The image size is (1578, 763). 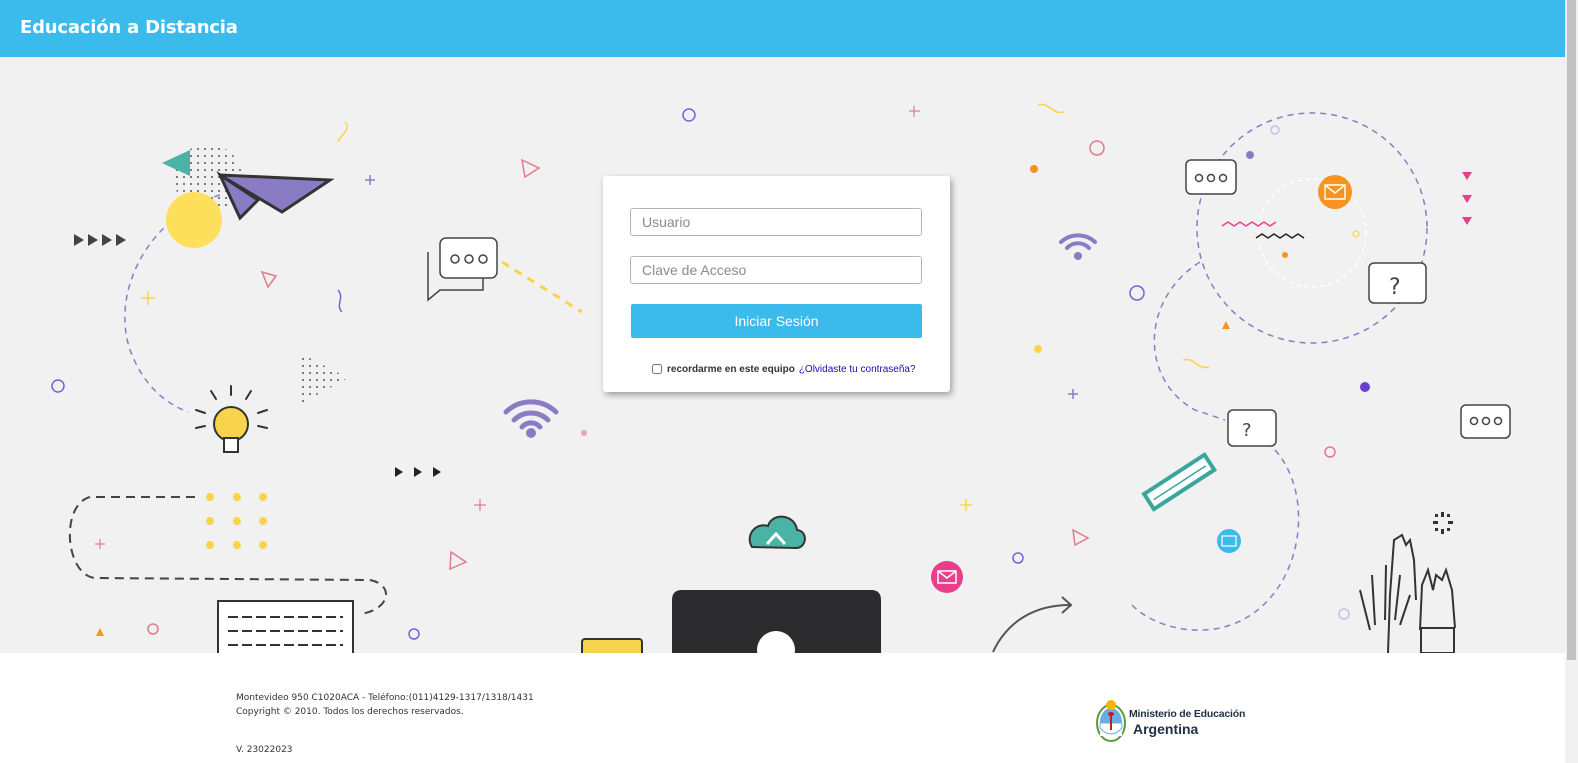 What do you see at coordinates (1111, 721) in the screenshot?
I see `coat-of-arms-icon` at bounding box center [1111, 721].